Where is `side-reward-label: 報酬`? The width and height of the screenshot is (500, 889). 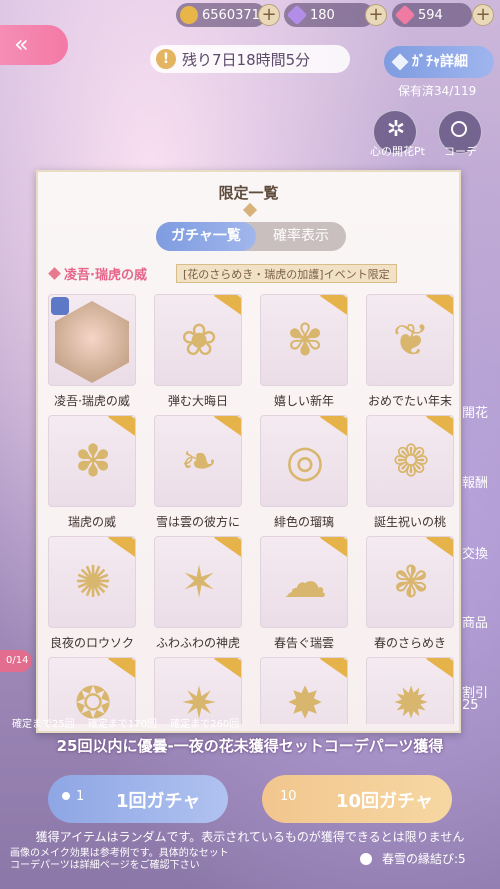
side-reward-label: 報酬 is located at coordinates (481, 481).